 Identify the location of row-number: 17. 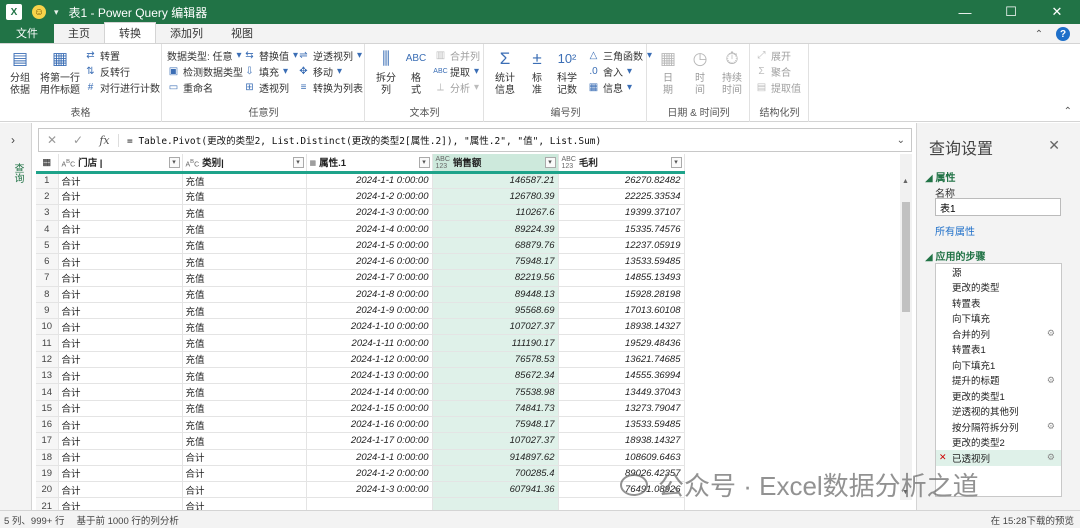
(47, 441).